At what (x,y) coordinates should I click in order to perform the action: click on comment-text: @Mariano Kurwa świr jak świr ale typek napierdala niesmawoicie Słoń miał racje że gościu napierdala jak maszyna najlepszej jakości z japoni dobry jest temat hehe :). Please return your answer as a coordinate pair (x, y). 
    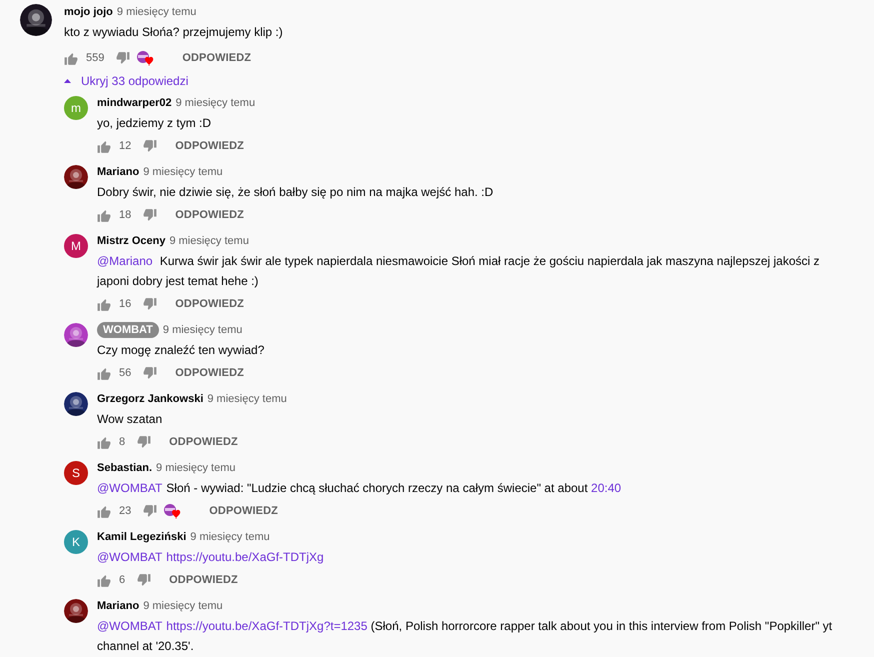
    Looking at the image, I should click on (459, 271).